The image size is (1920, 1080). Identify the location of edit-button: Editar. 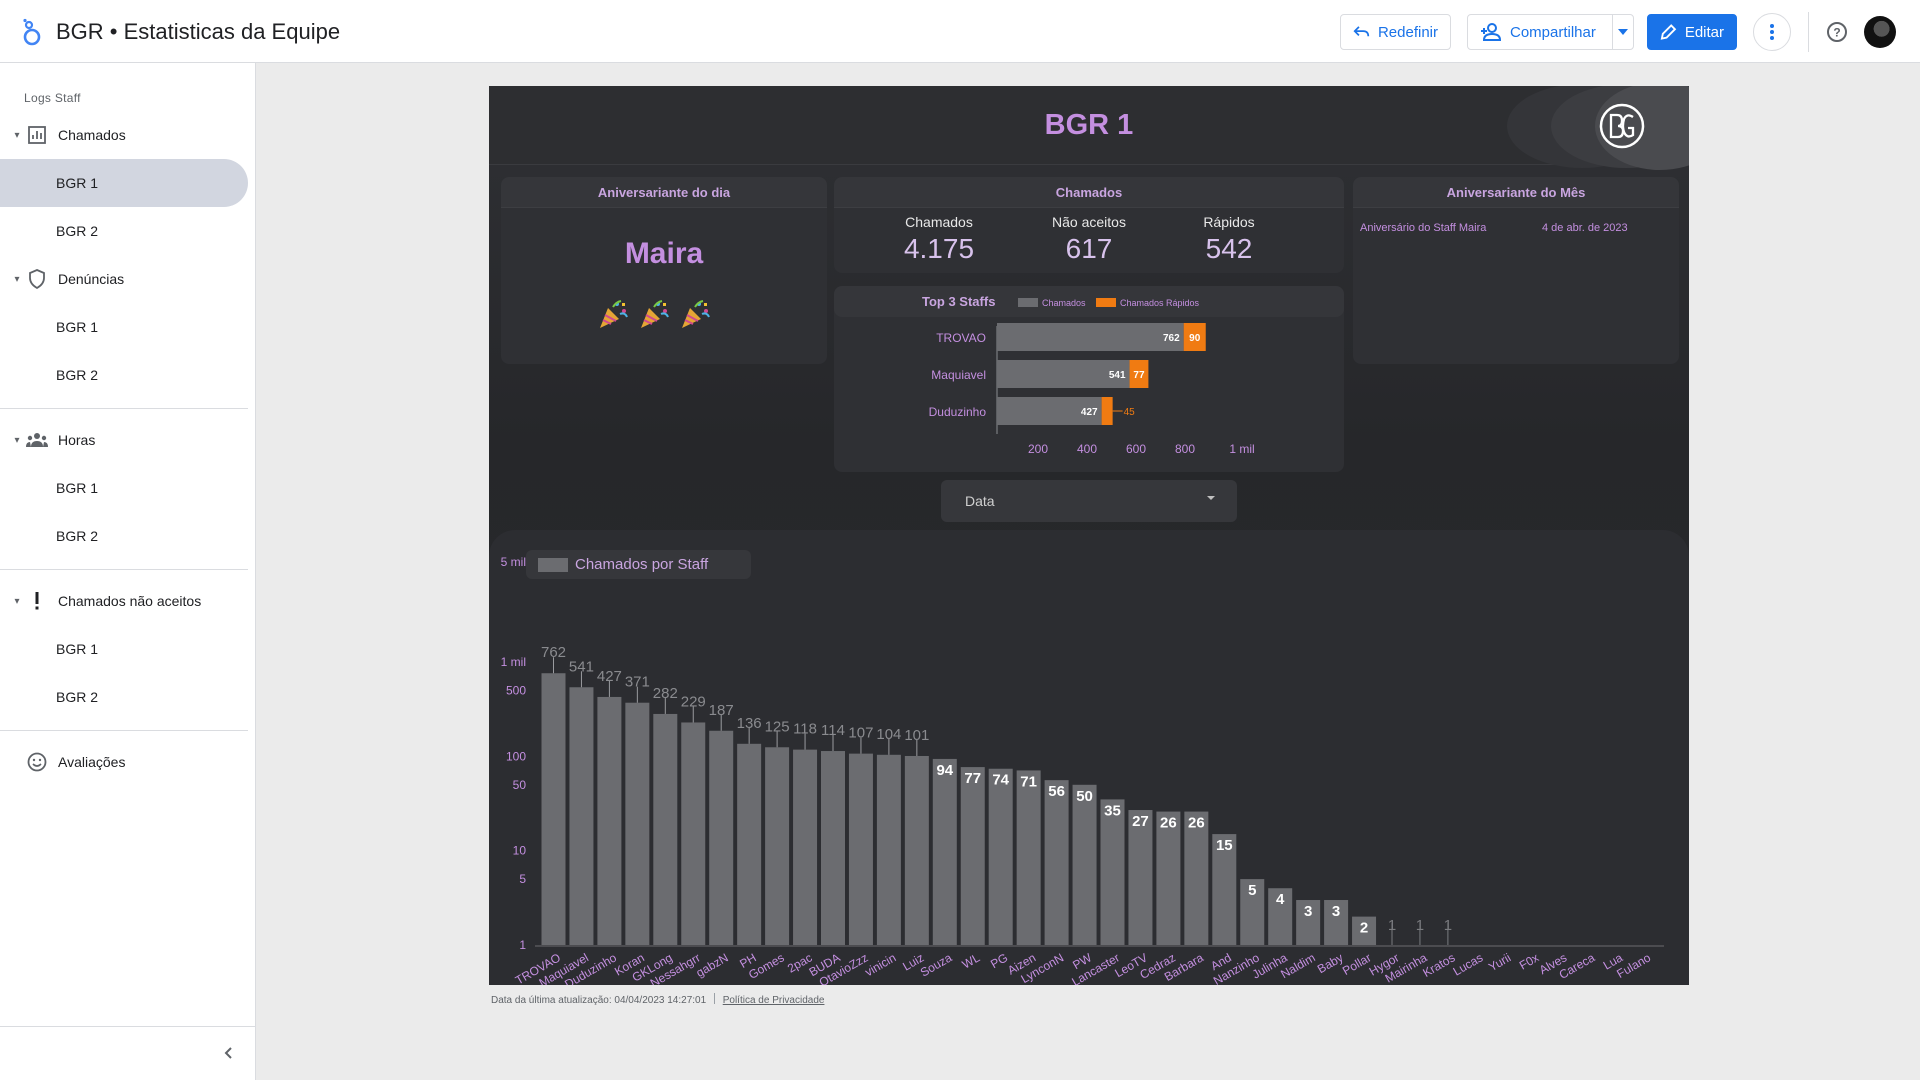
(1692, 32).